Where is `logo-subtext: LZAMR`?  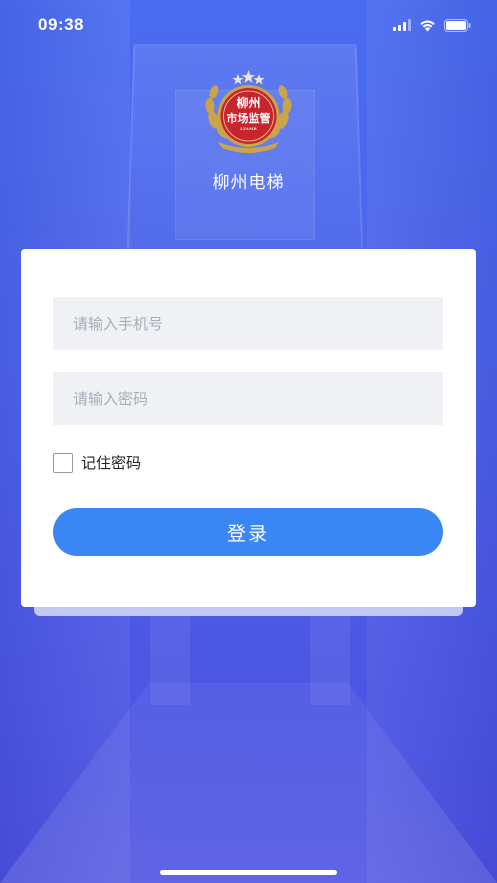
logo-subtext: LZAMR is located at coordinates (248, 128).